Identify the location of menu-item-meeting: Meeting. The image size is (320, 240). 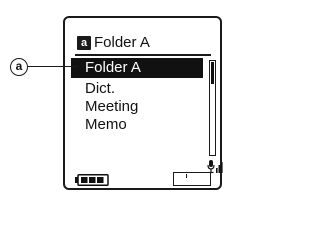
(137, 107).